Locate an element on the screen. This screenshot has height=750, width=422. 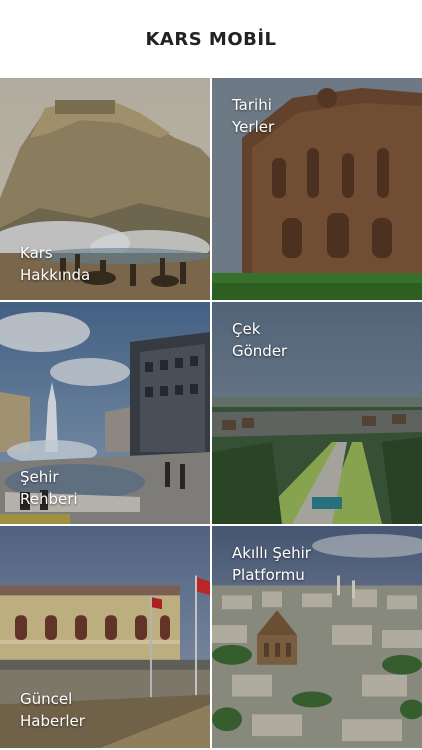
tile-label-line2: Haberler is located at coordinates (52, 721).